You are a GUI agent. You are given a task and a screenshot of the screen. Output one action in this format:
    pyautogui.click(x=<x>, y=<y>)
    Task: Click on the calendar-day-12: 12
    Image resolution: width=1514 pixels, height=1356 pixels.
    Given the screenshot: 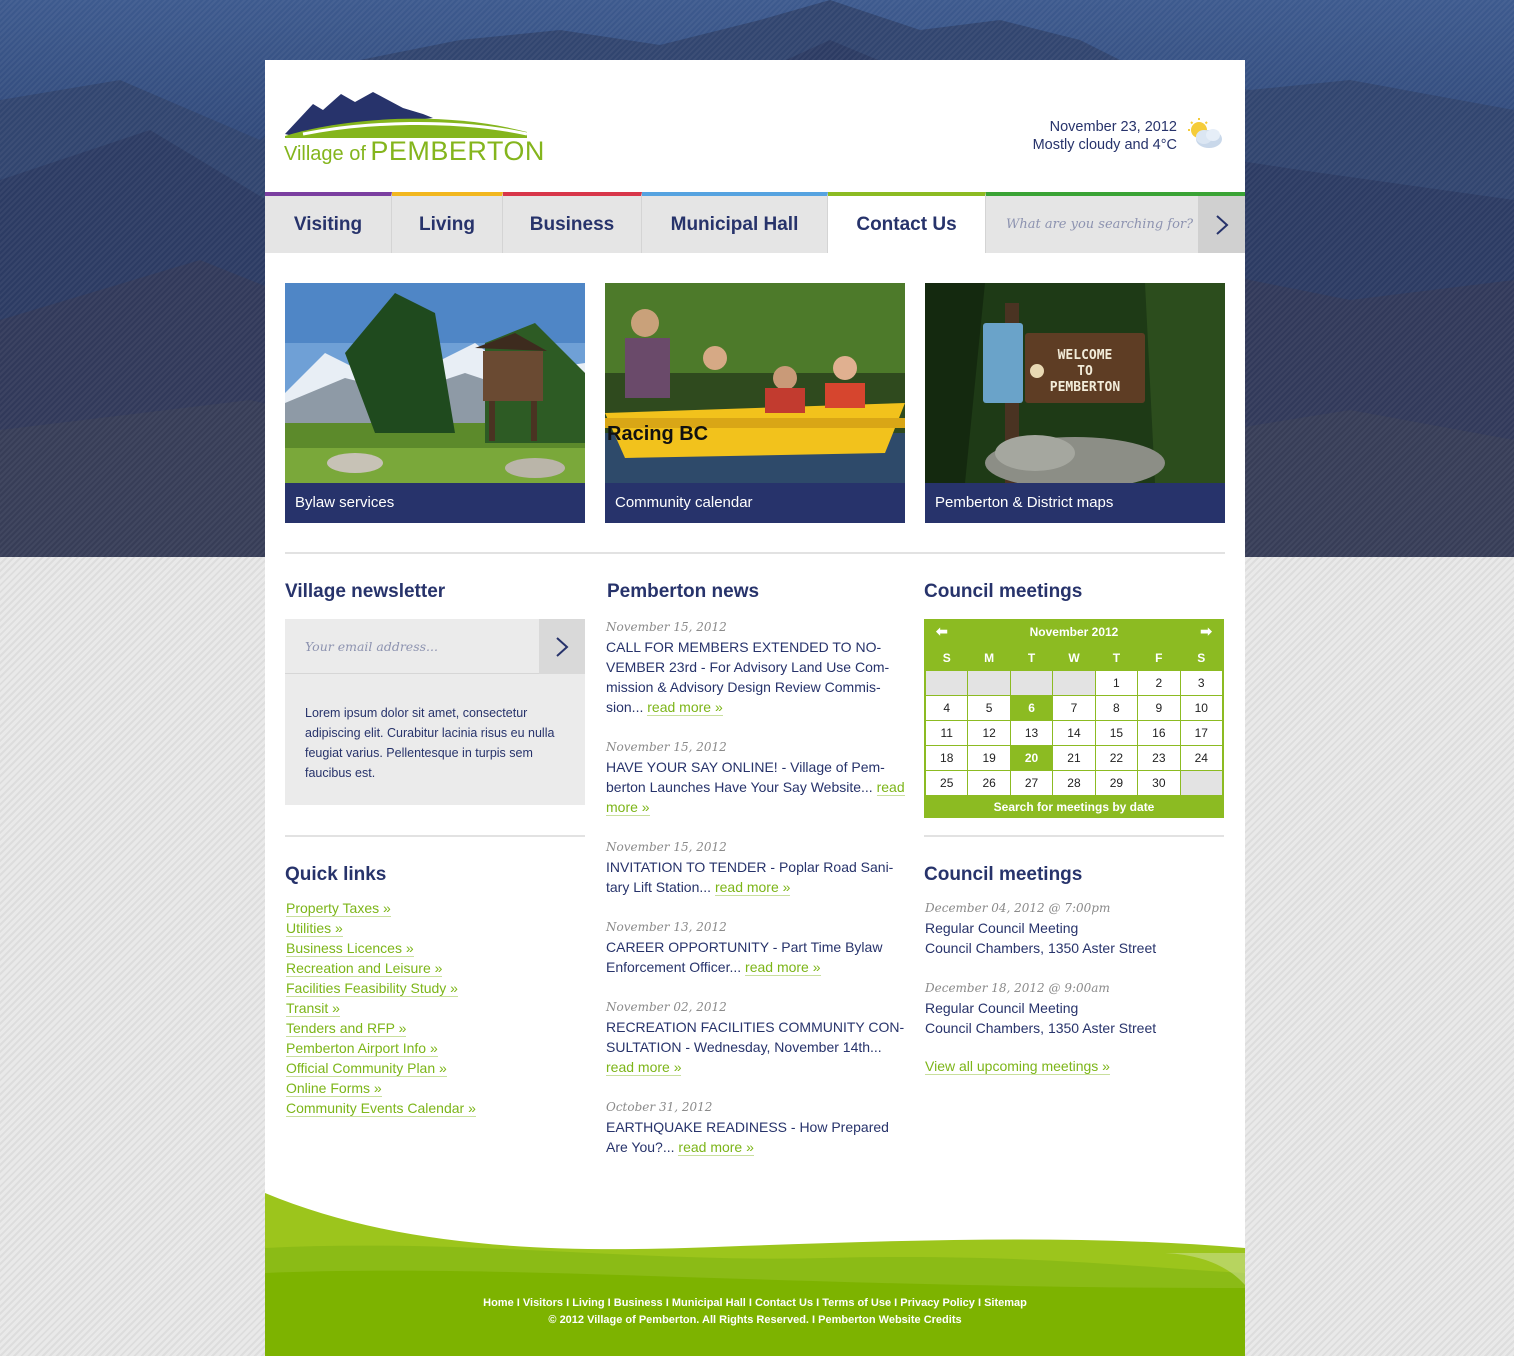 What is the action you would take?
    pyautogui.click(x=989, y=733)
    